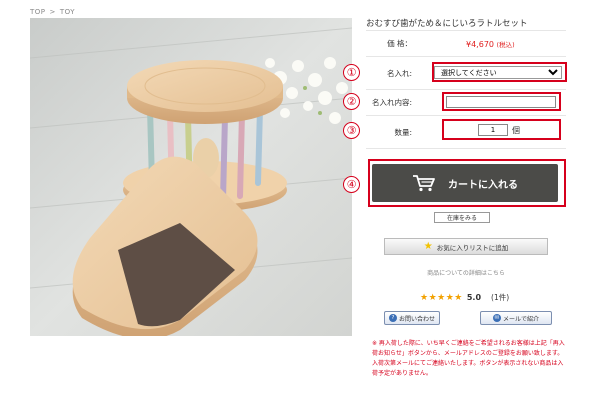 The width and height of the screenshot is (600, 400). Describe the element at coordinates (500, 297) in the screenshot. I see `review-count-link: (1件)` at that location.